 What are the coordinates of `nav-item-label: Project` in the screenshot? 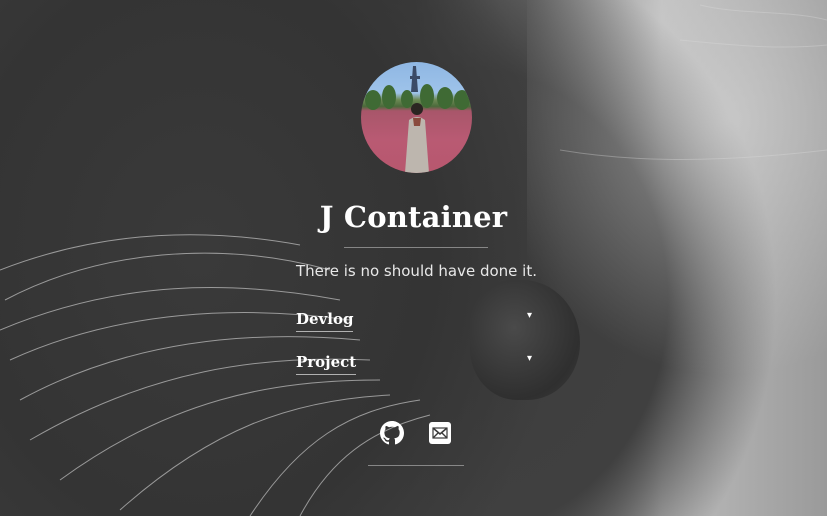 It's located at (326, 364).